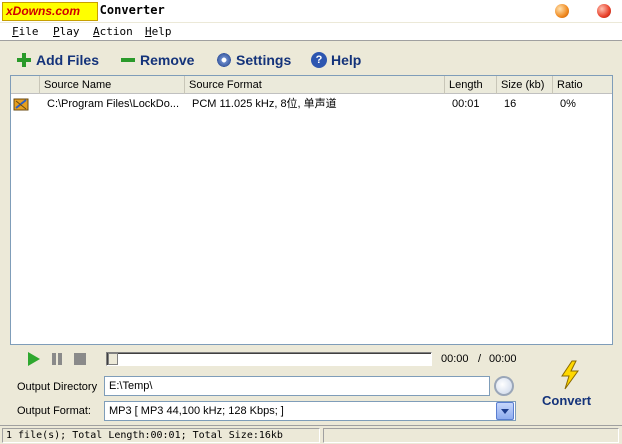 This screenshot has height=444, width=622. What do you see at coordinates (157, 60) in the screenshot?
I see `remove-button: Remove` at bounding box center [157, 60].